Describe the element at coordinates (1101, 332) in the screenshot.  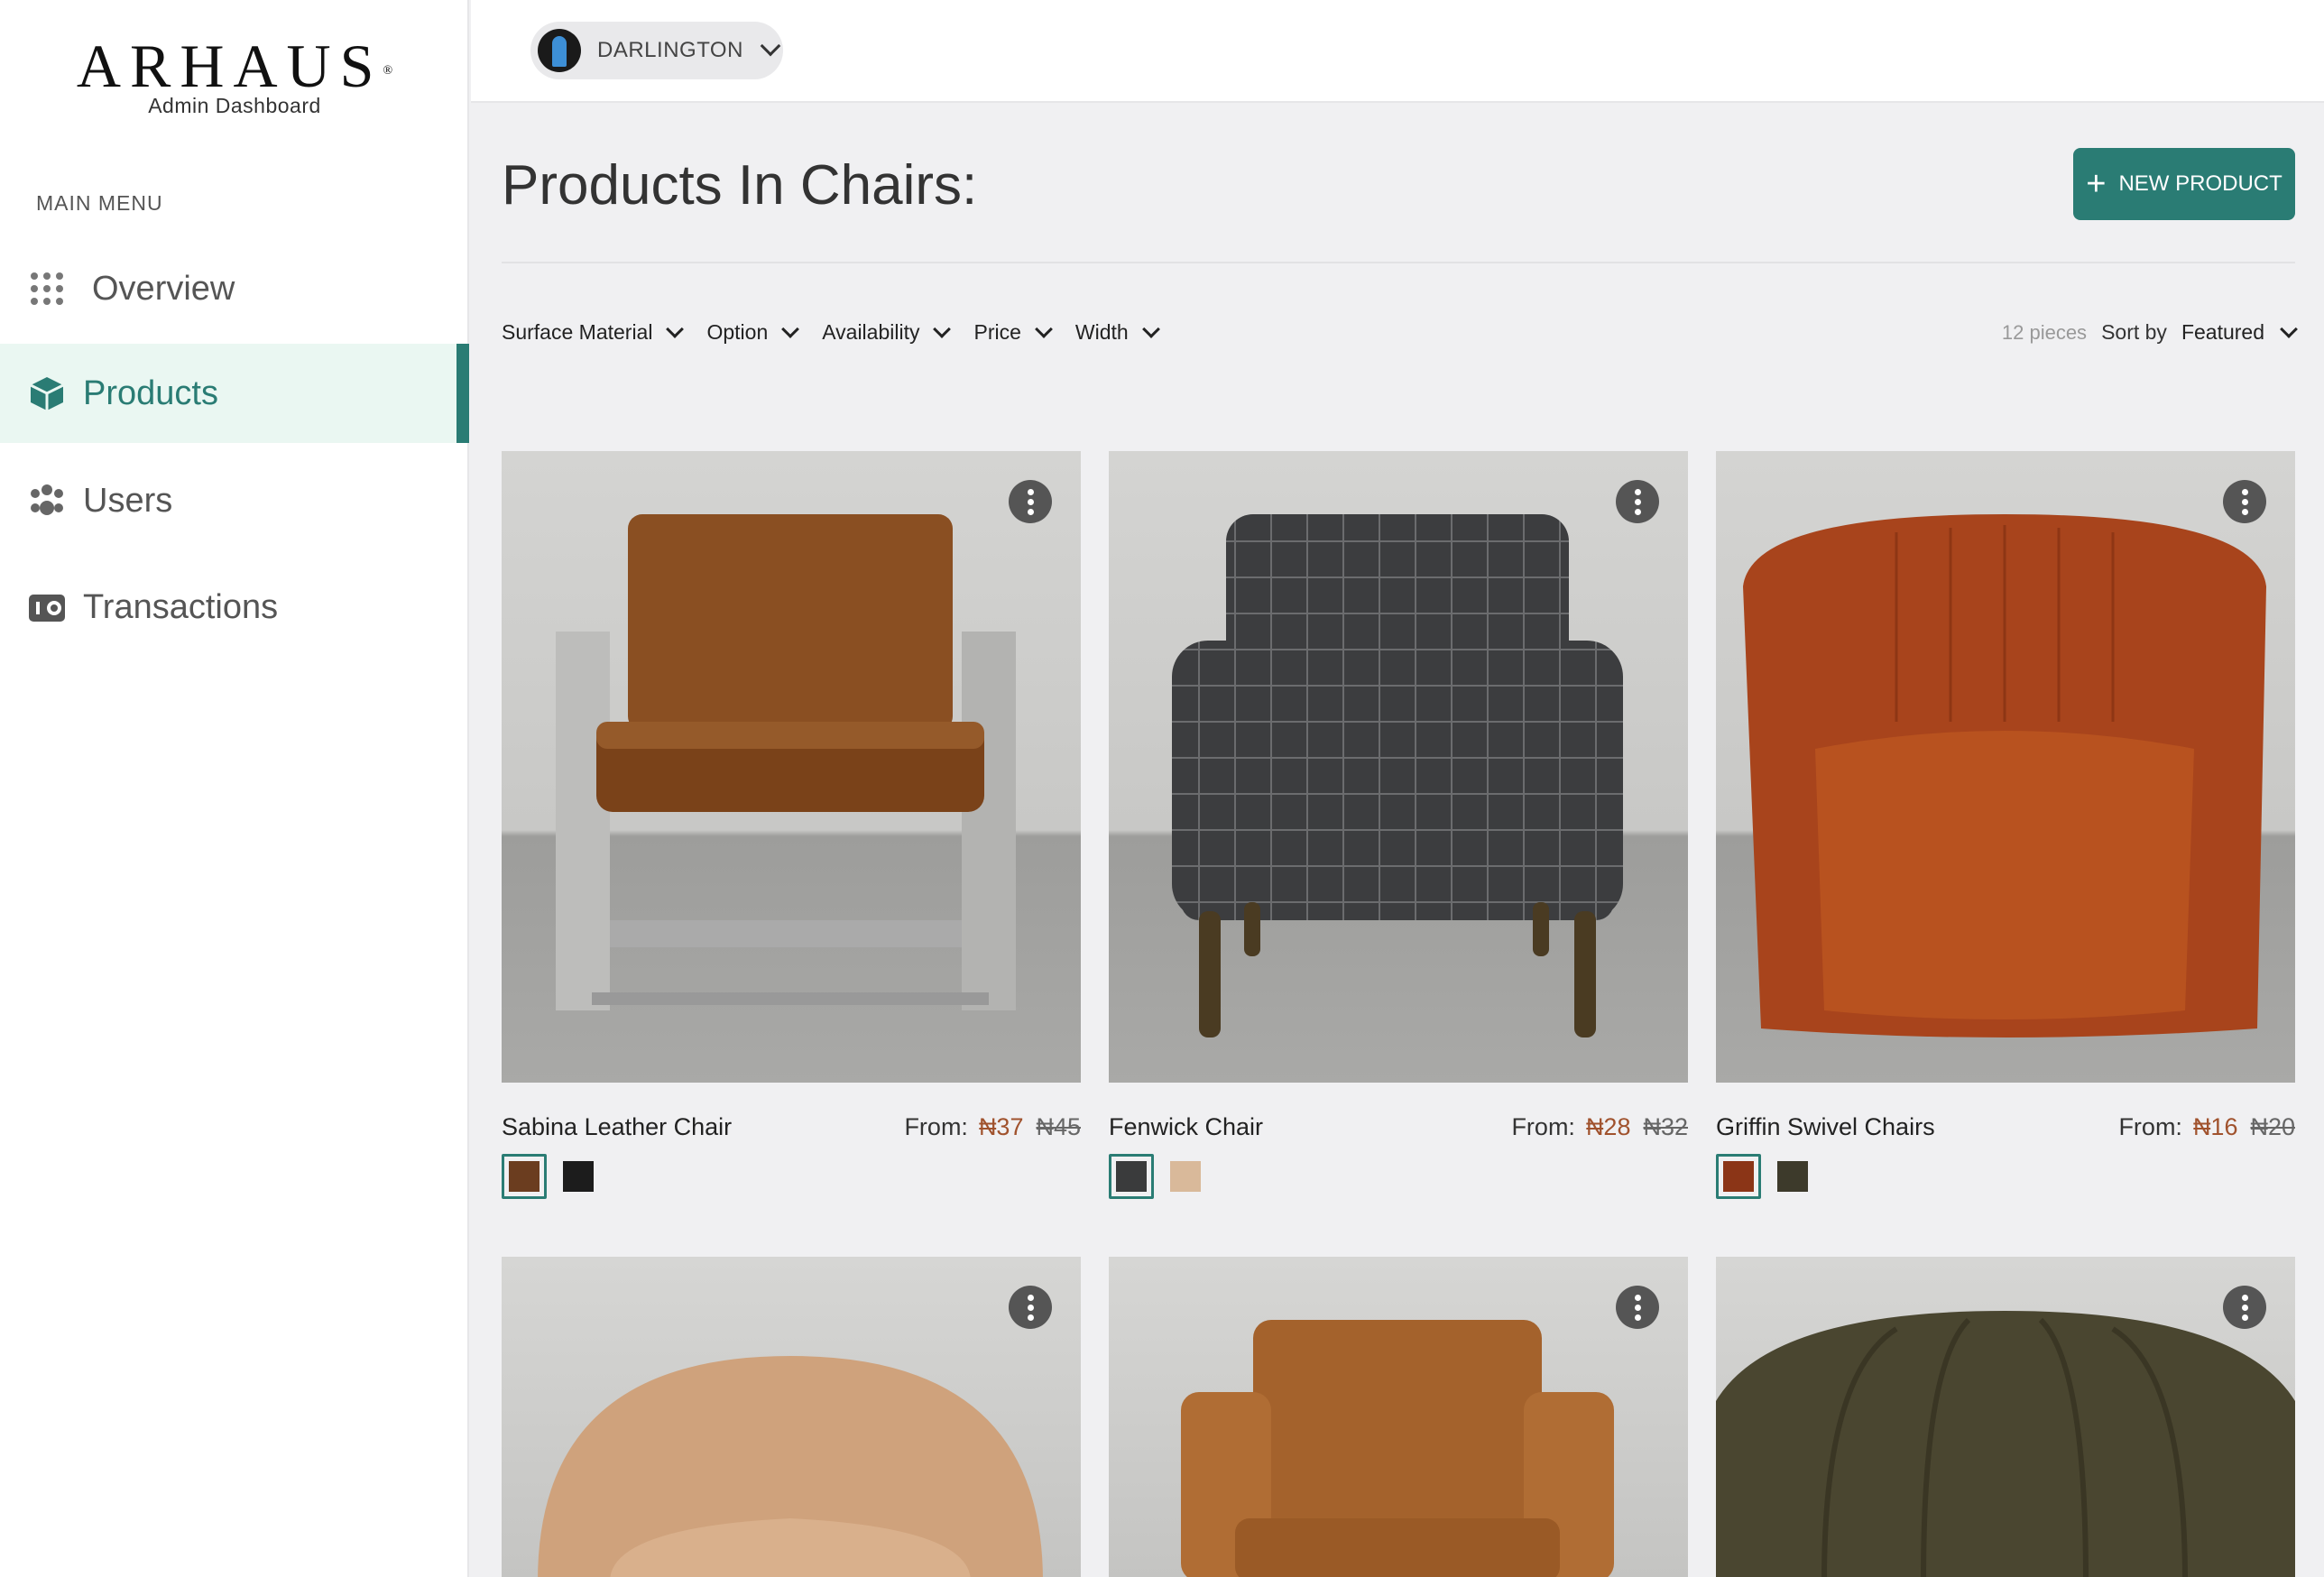
I see `filter-label: Width` at that location.